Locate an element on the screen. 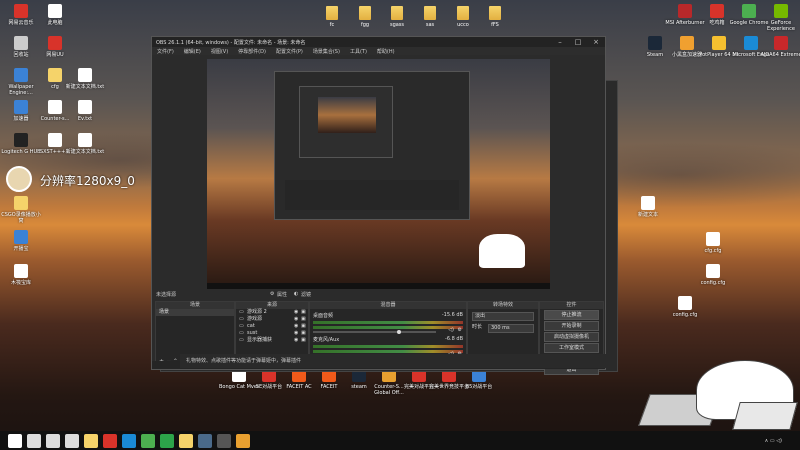 This screenshot has width=800, height=450. desktop-icon-label: GeForce Experience is located at coordinates (781, 26).